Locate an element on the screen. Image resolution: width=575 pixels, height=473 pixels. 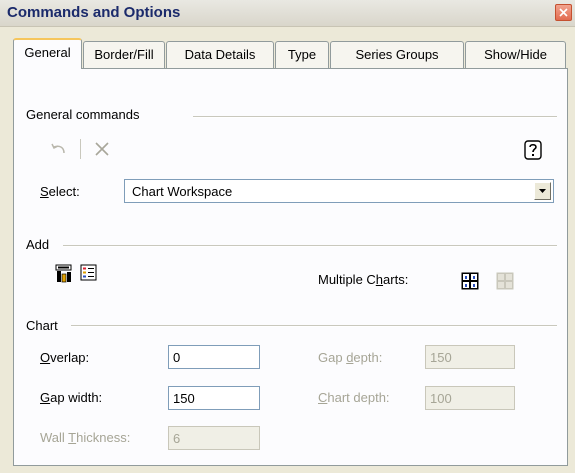
title-bar: Commands and Options is located at coordinates (287, 13).